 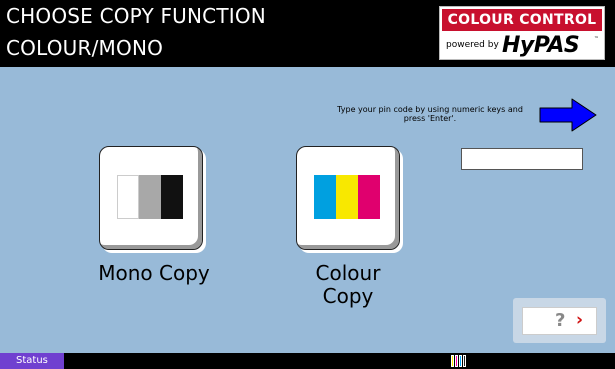 What do you see at coordinates (522, 20) in the screenshot?
I see `logo-top-text: COLOUR CONTROL` at bounding box center [522, 20].